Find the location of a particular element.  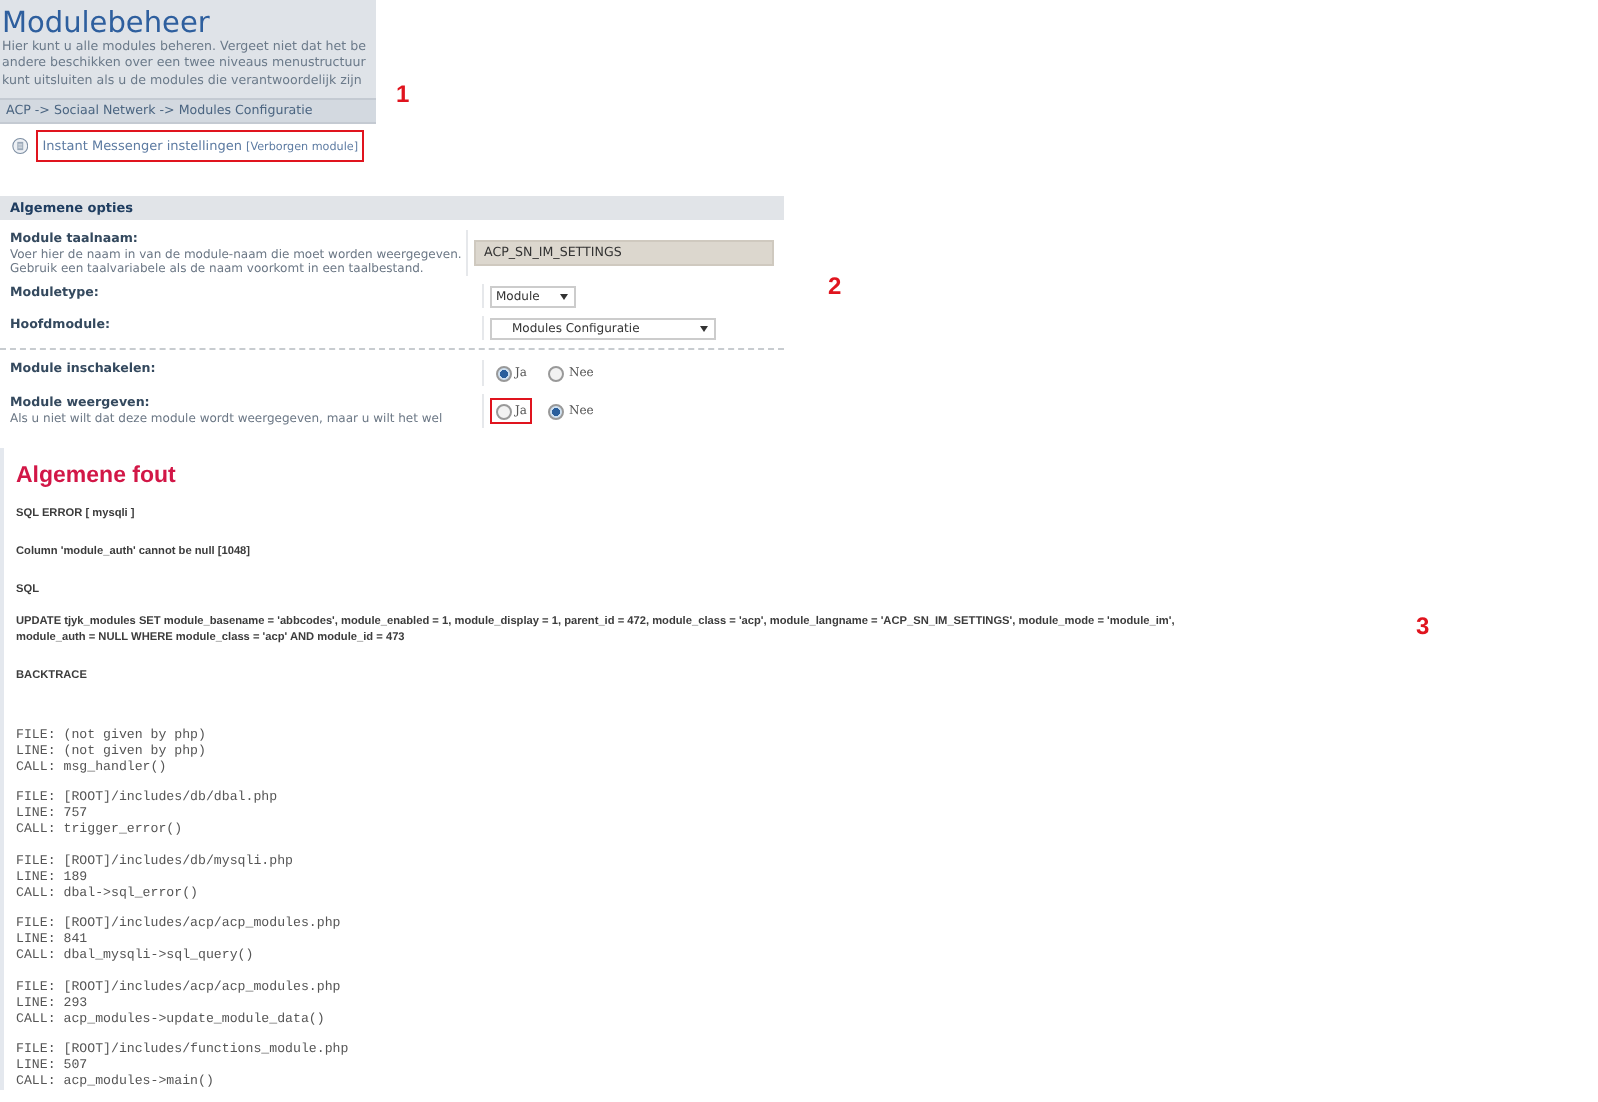

annotation-number: 1 is located at coordinates (403, 94).